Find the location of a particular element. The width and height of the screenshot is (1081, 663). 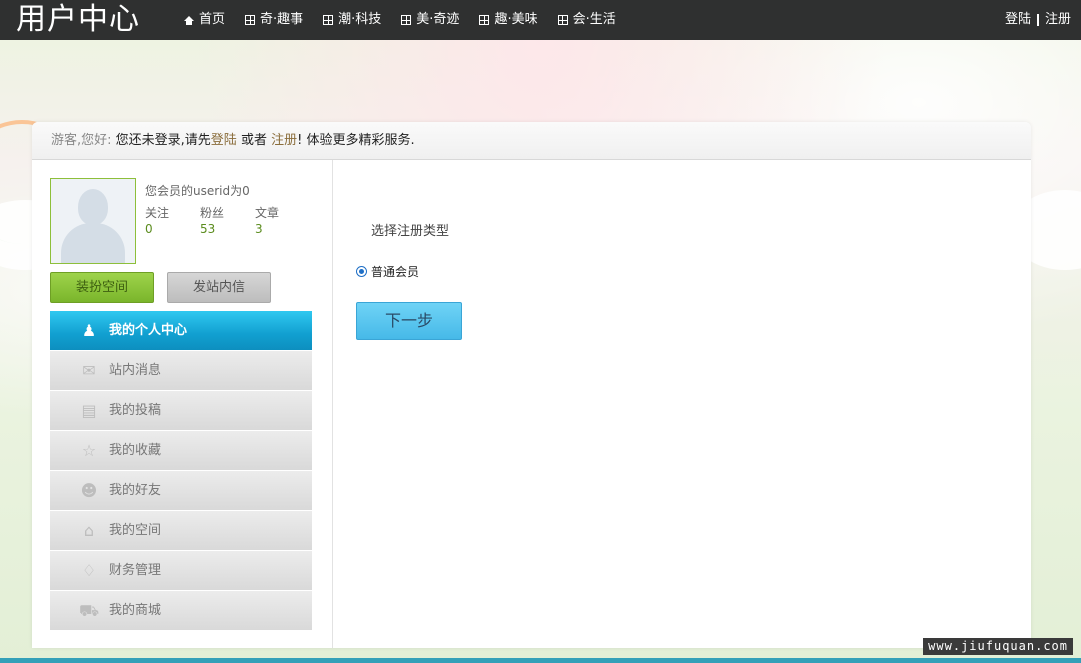

notice-text: 您还未登录,请先 is located at coordinates (163, 140).